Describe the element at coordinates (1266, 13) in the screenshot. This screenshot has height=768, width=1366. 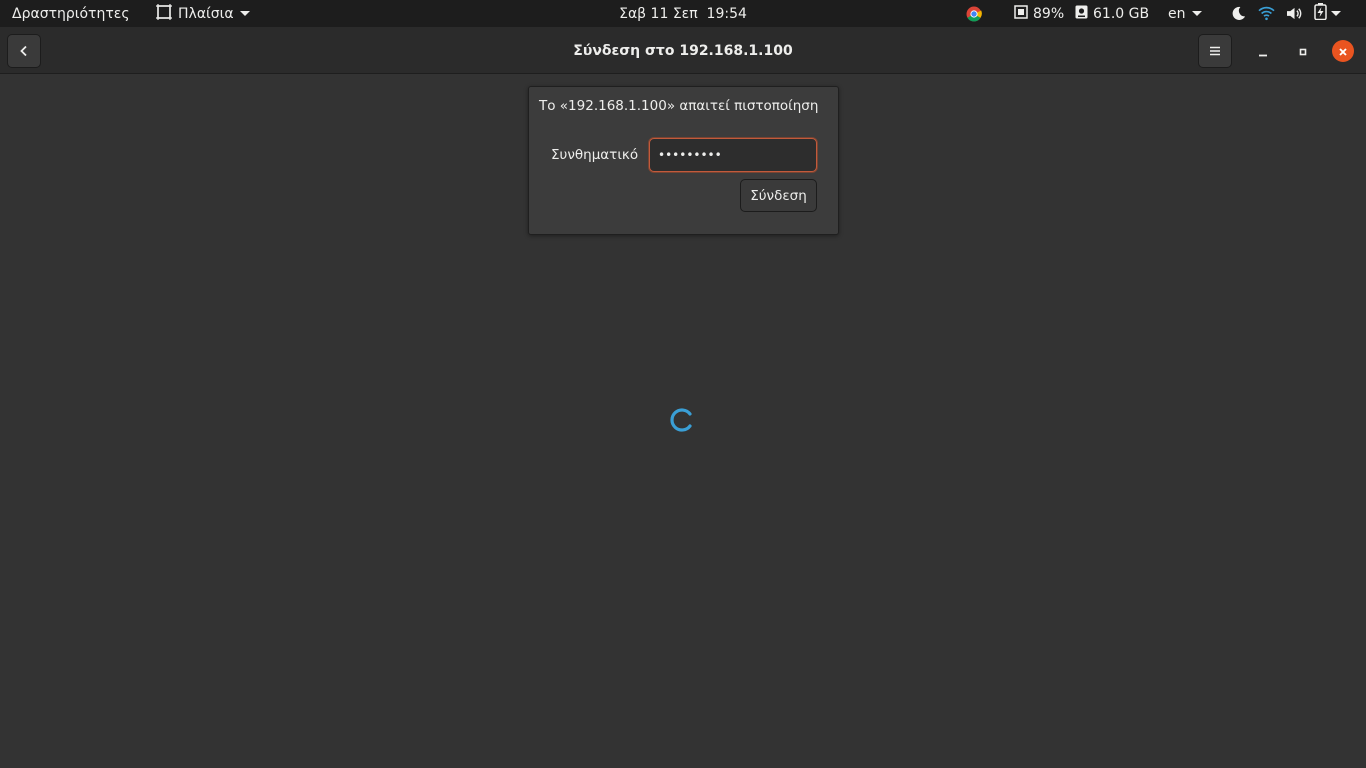
I see `wifi-icon` at that location.